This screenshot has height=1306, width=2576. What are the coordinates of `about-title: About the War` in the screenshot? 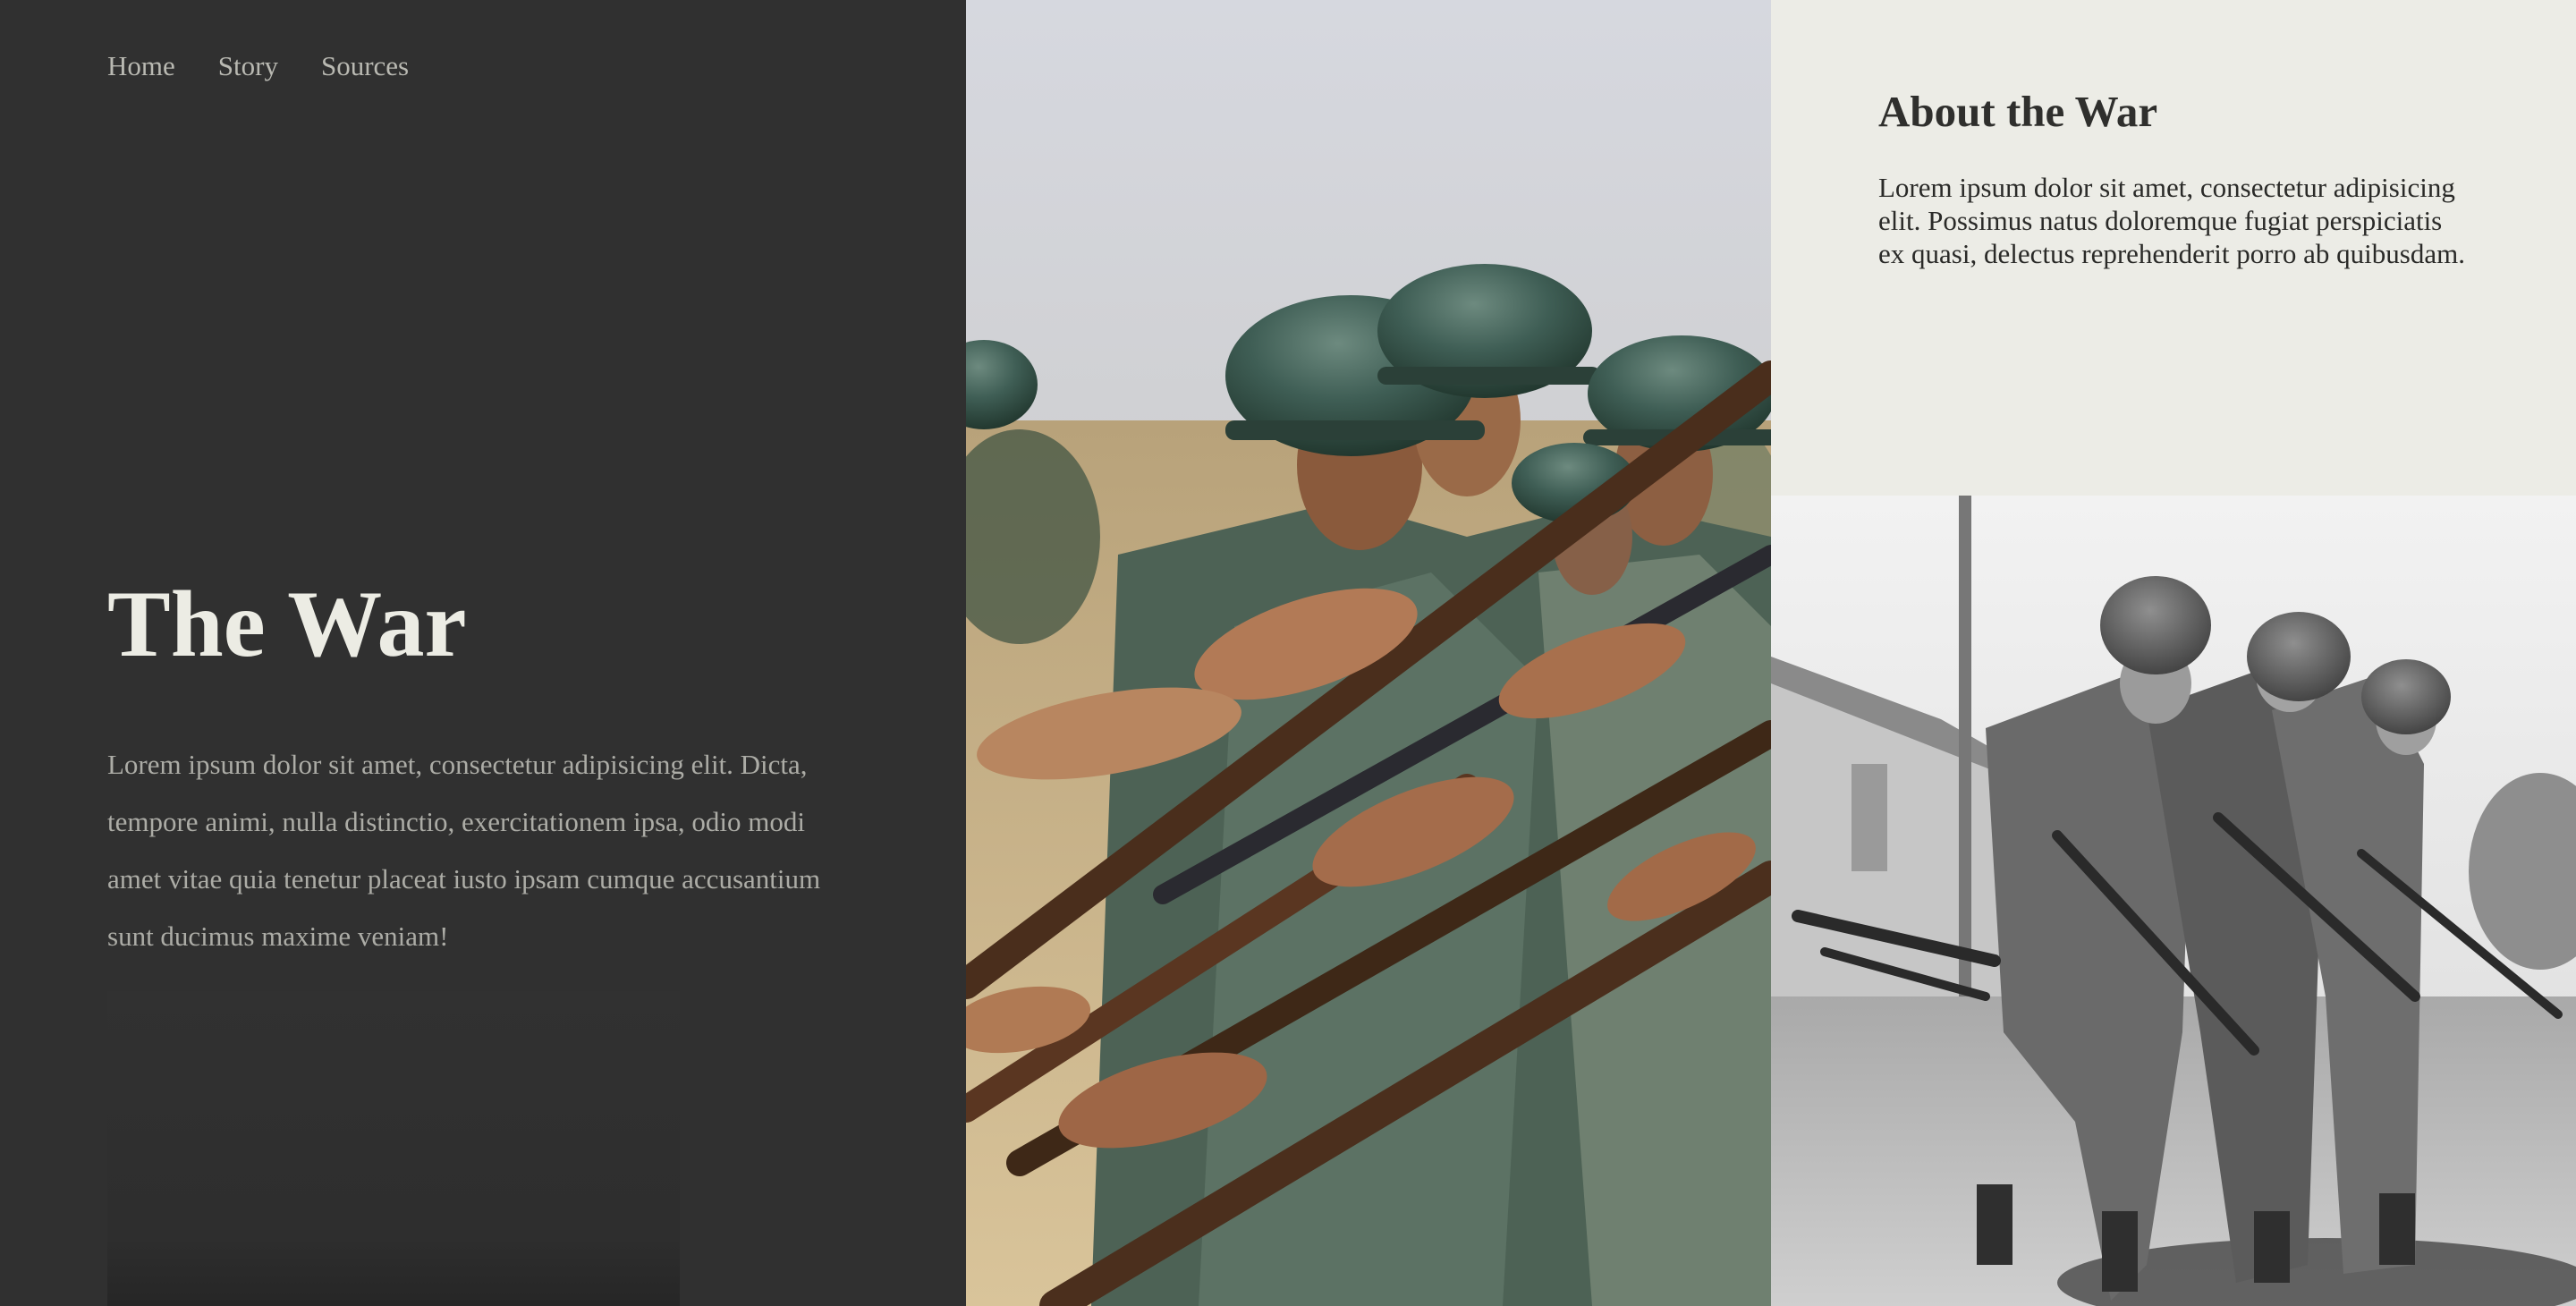 It's located at (2018, 112).